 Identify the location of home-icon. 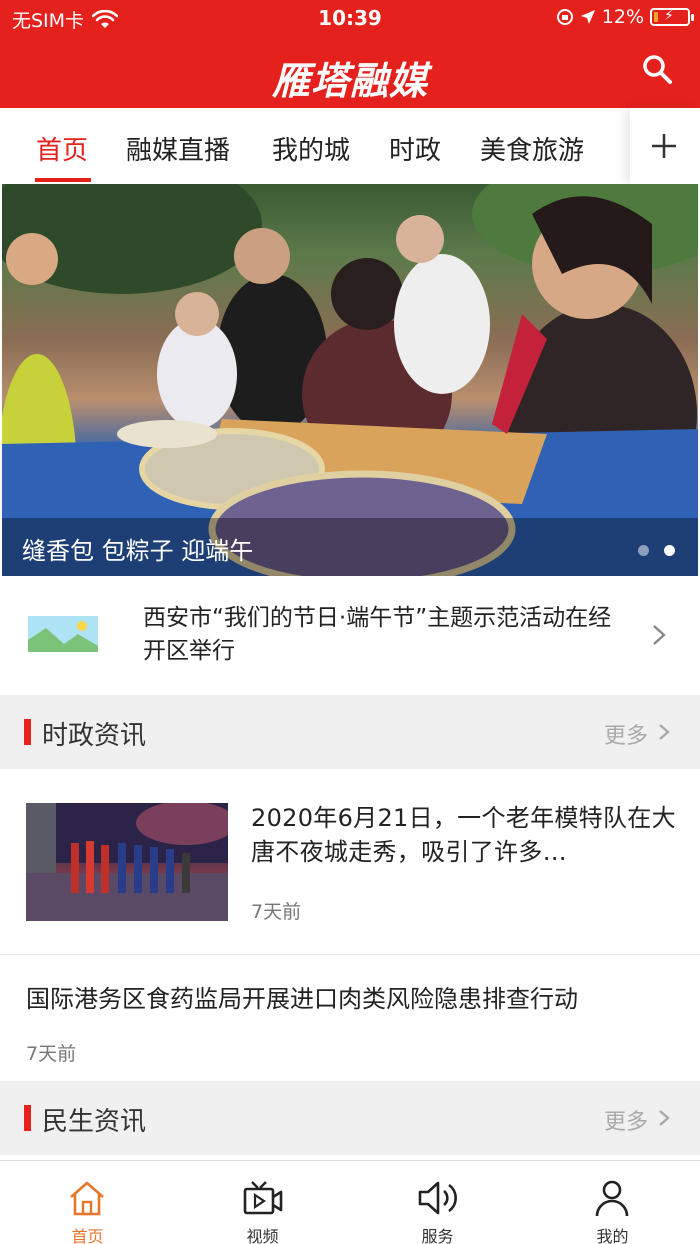
(87, 1198).